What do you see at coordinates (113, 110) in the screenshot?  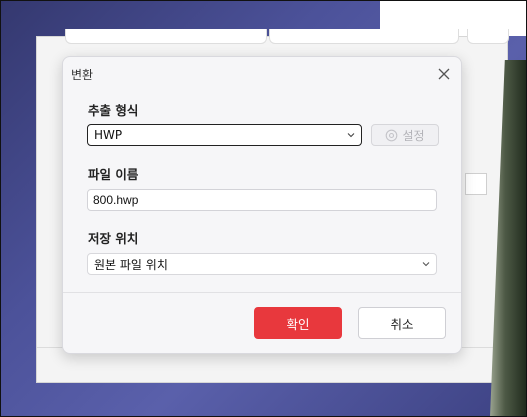 I see `format-label: 추출 형식` at bounding box center [113, 110].